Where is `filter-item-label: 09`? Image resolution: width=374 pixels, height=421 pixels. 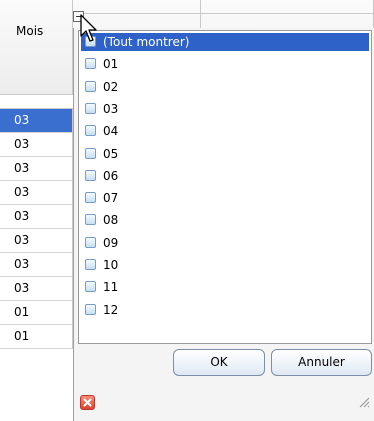
filter-item-label: 09 is located at coordinates (111, 242).